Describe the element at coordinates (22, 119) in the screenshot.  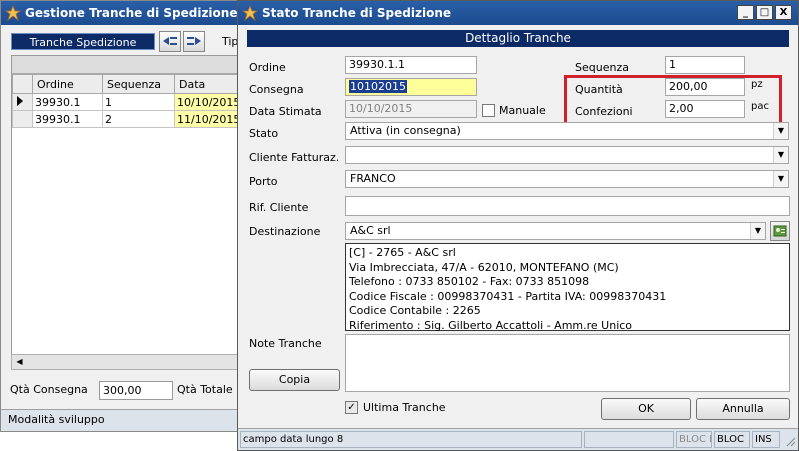
I see `row-selector` at that location.